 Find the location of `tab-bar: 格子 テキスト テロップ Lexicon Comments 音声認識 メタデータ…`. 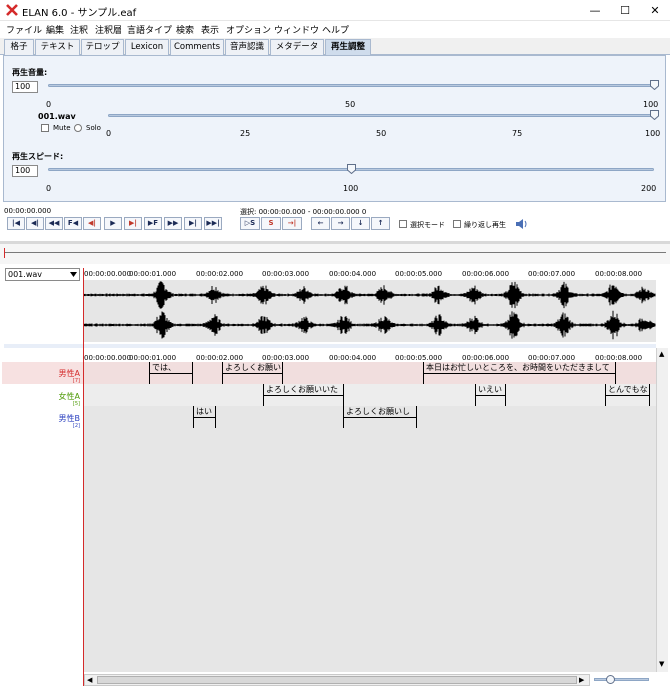

tab-bar: 格子 テキスト テロップ Lexicon Comments 音声認識 メタデータ… is located at coordinates (335, 46).